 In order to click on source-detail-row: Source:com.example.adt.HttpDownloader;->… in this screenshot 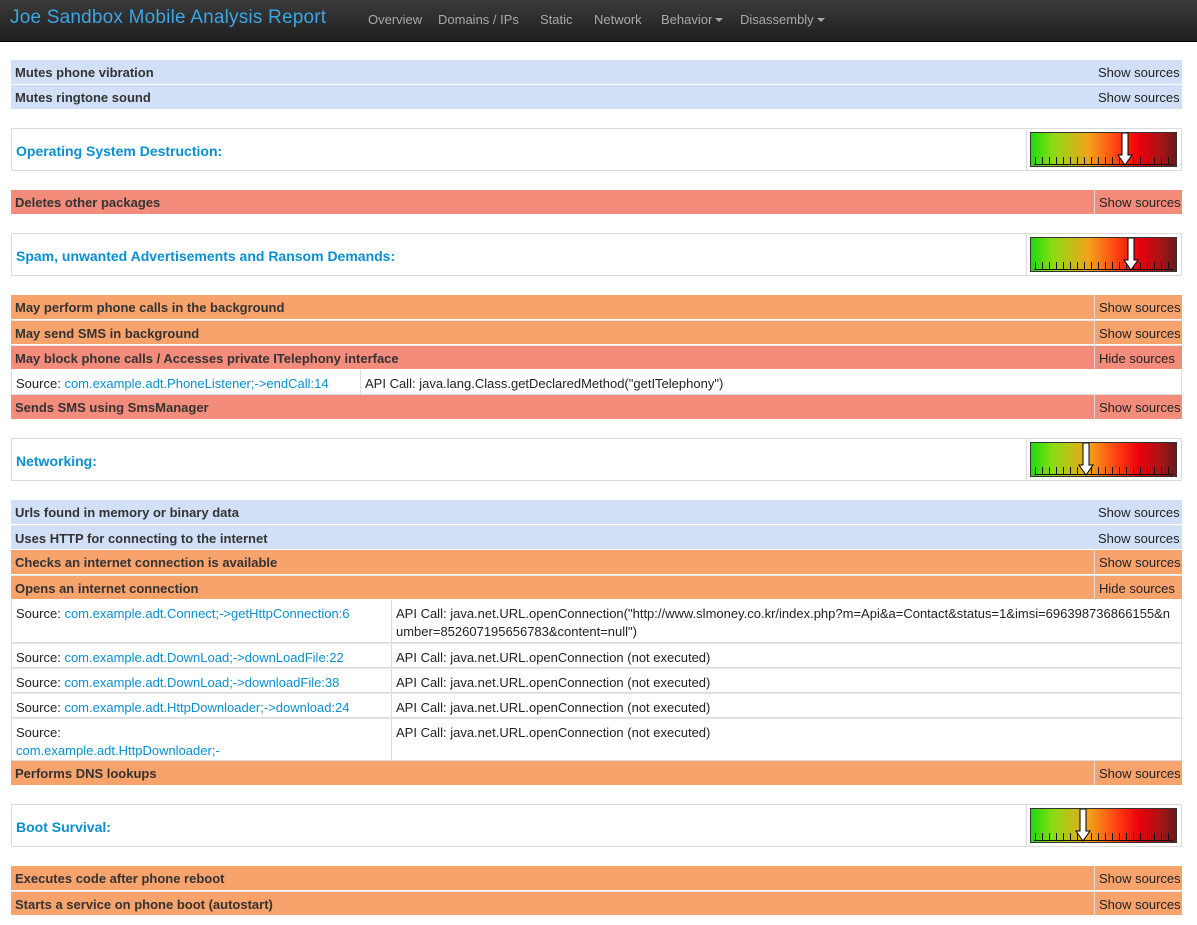, I will do `click(596, 747)`.